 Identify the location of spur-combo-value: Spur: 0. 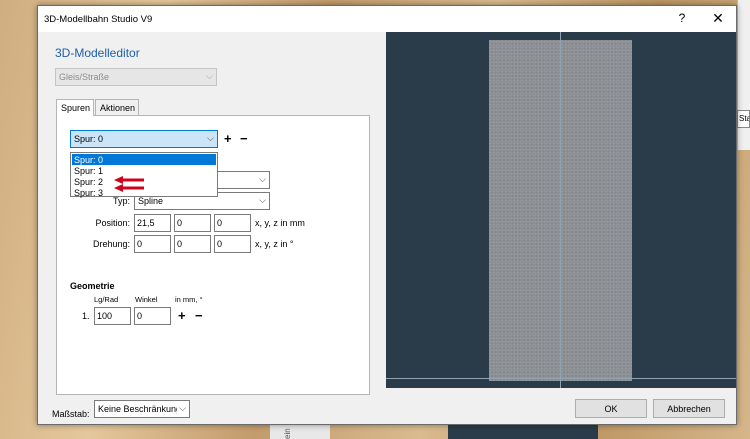
(89, 139).